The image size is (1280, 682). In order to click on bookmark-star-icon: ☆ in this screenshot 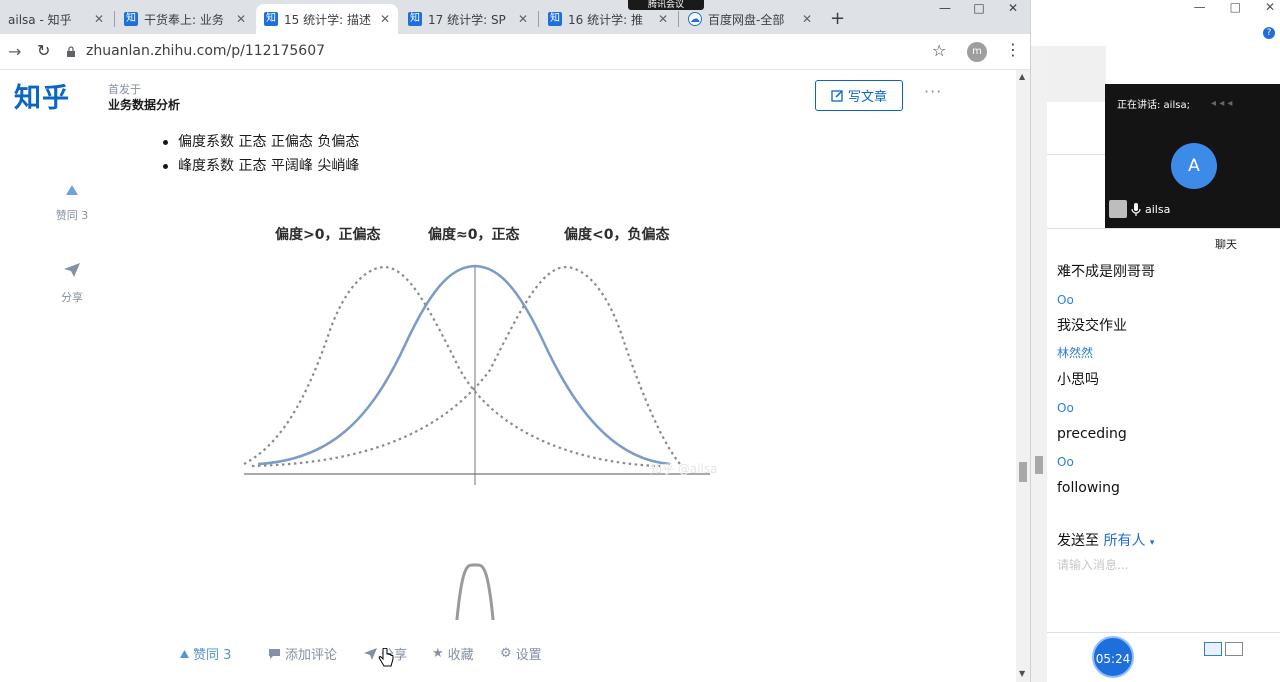, I will do `click(939, 50)`.